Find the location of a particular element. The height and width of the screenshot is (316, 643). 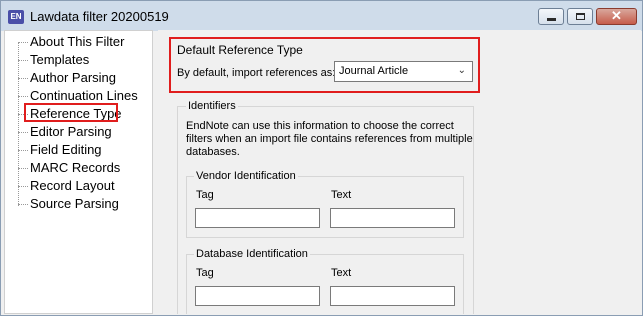

window-title: Lawdata filter 20200519 is located at coordinates (99, 16).